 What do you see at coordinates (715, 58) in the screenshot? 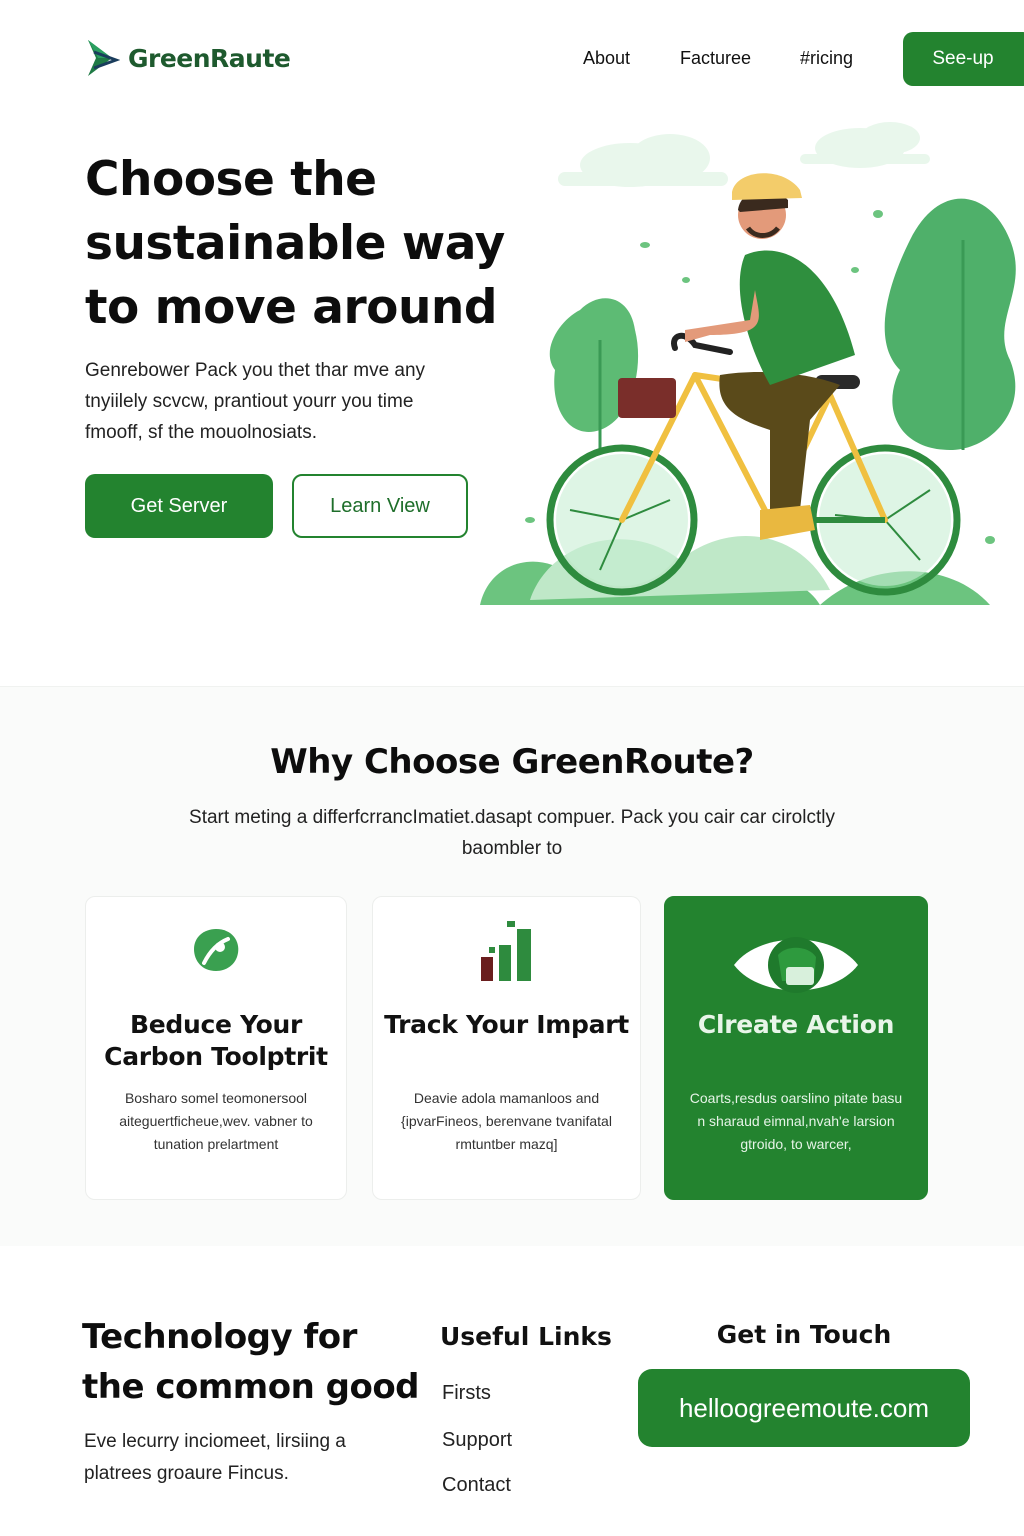
I see `nav-features-link: Facturee` at bounding box center [715, 58].